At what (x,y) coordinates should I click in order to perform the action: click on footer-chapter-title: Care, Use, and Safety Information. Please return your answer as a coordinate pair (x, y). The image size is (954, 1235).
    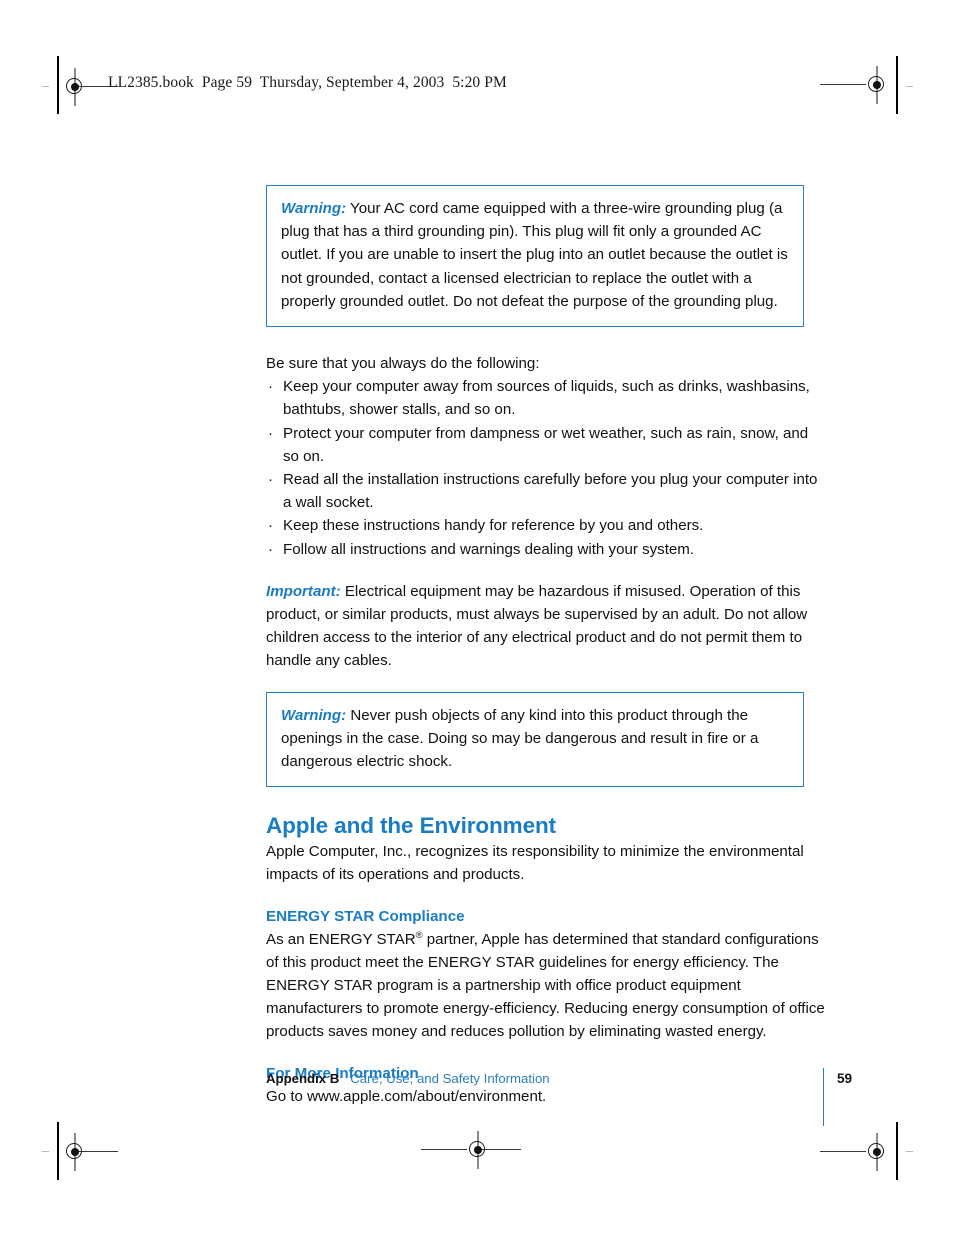
    Looking at the image, I should click on (450, 1078).